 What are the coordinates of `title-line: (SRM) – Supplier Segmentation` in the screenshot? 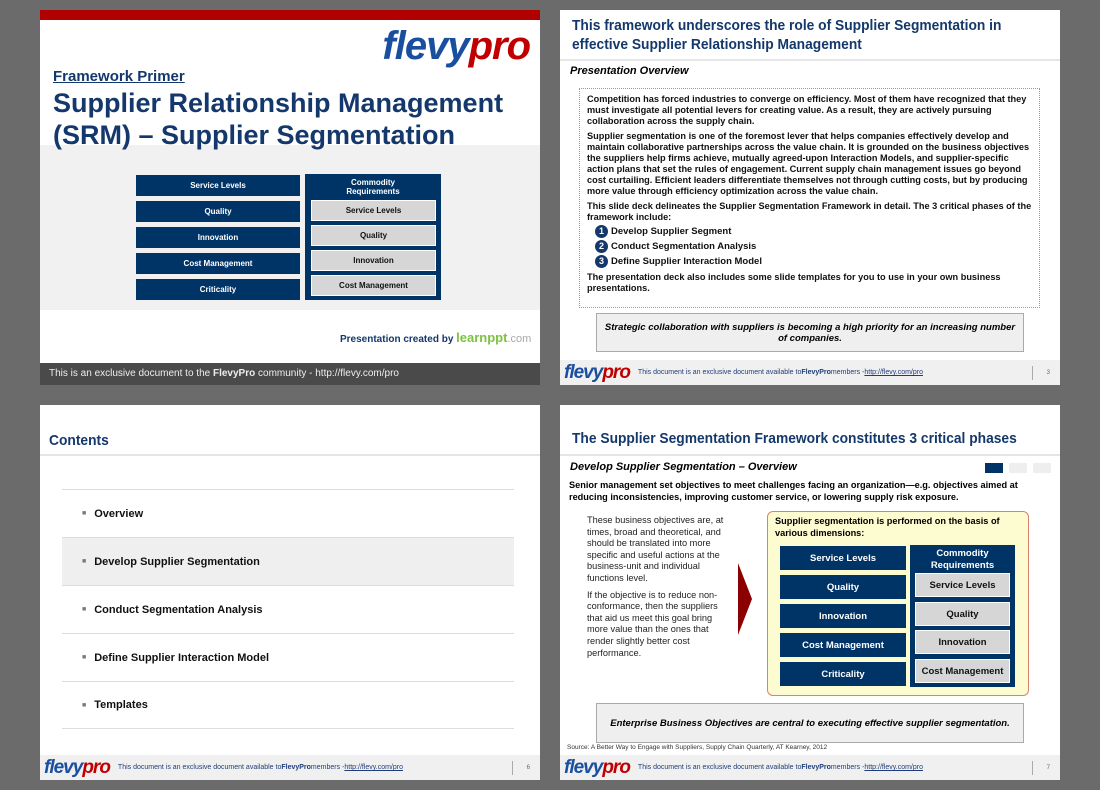 It's located at (254, 135).